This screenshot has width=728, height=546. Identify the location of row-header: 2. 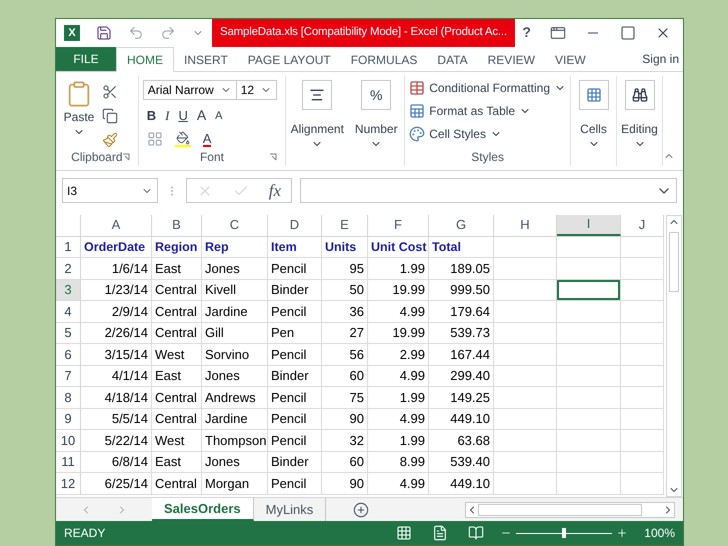
(68, 268).